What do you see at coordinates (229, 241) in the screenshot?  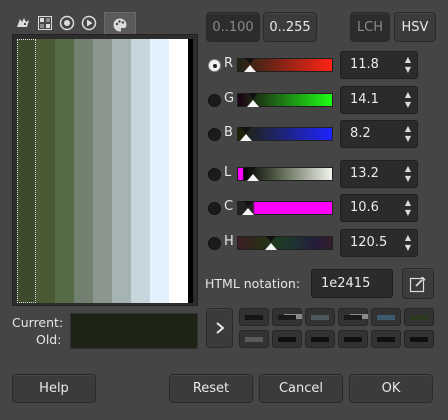 I see `channel-label-h: H` at bounding box center [229, 241].